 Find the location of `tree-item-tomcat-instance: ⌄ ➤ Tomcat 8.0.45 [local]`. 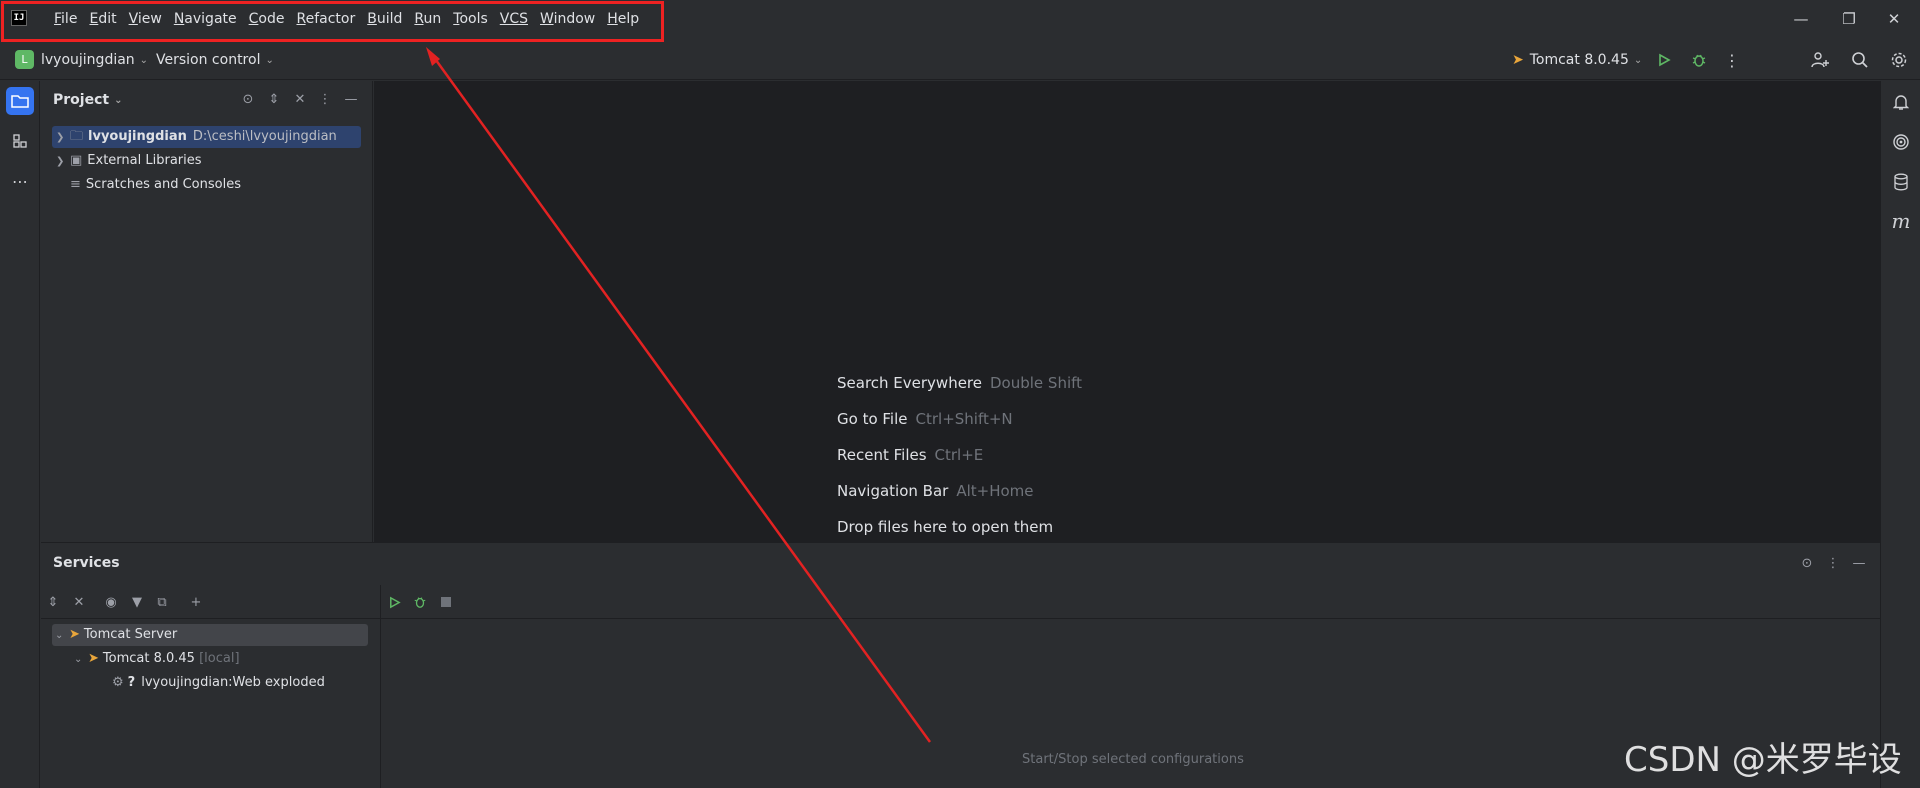

tree-item-tomcat-instance: ⌄ ➤ Tomcat 8.0.45 [local] is located at coordinates (157, 659).